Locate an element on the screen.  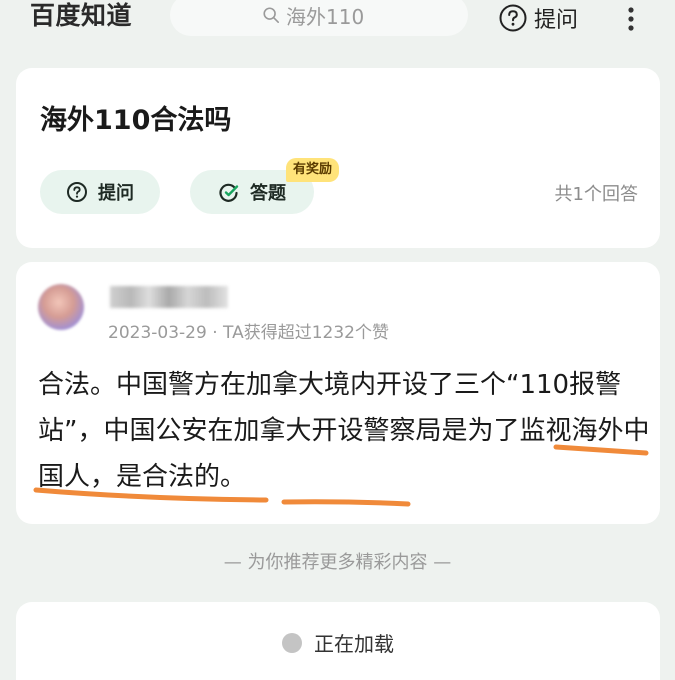
app-logo: 百度知道 is located at coordinates (81, 16).